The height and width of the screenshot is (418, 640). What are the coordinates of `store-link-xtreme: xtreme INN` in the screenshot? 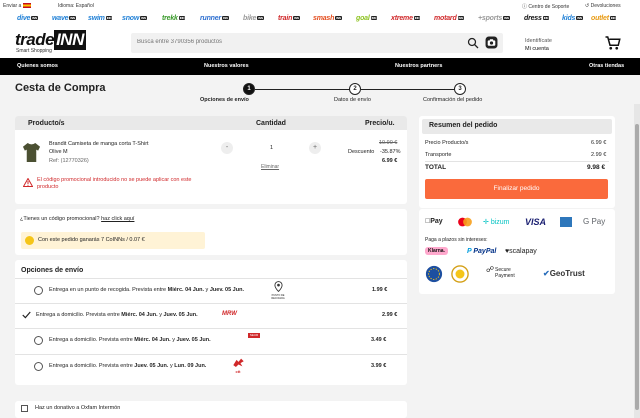 It's located at (406, 18).